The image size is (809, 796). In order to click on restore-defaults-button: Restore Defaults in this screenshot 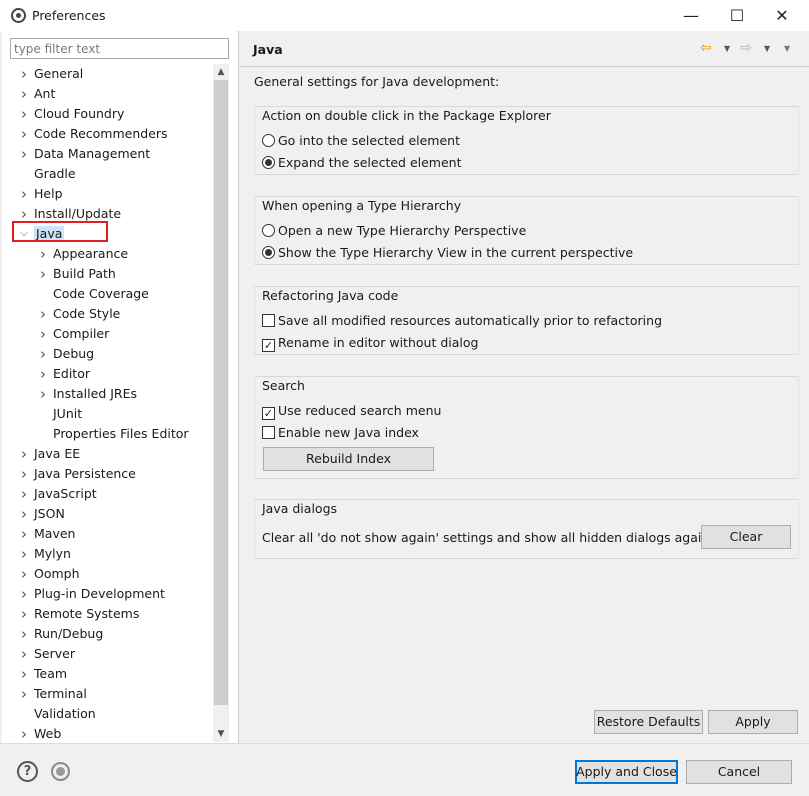, I will do `click(648, 722)`.